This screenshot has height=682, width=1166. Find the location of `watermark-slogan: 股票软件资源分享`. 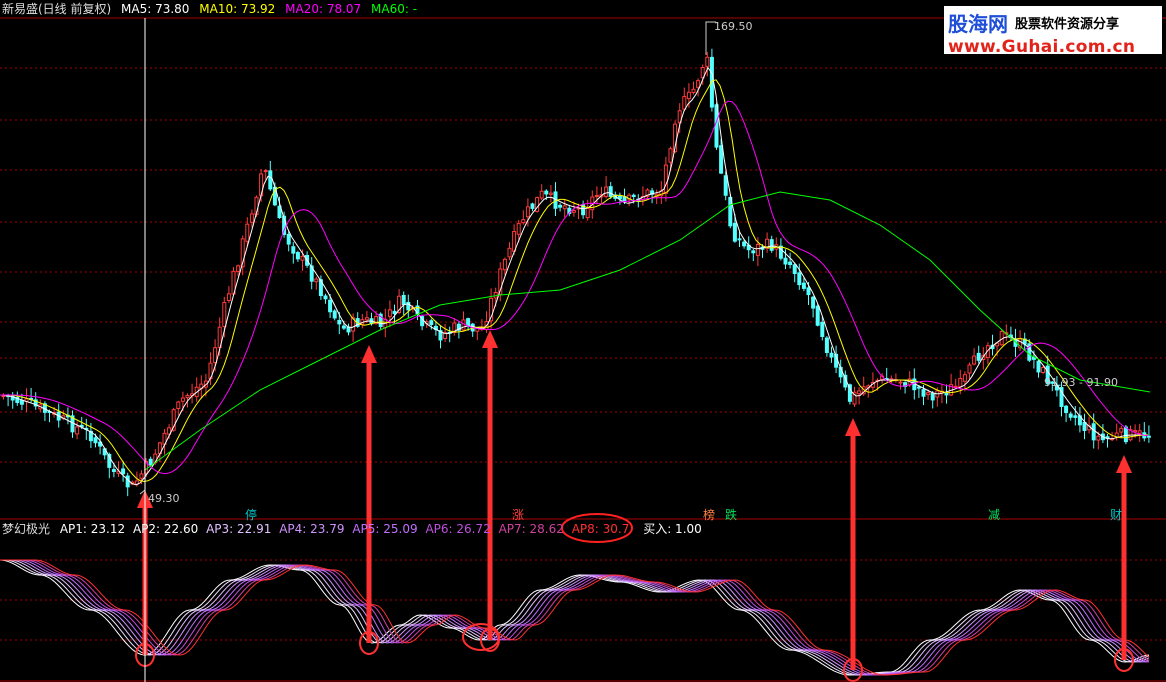

watermark-slogan: 股票软件资源分享 is located at coordinates (1067, 24).